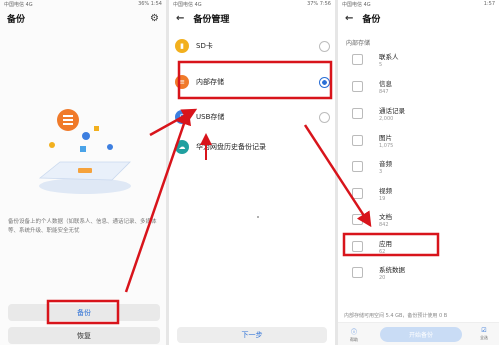 The image size is (499, 345). I want to click on item-count: 842, so click(384, 224).